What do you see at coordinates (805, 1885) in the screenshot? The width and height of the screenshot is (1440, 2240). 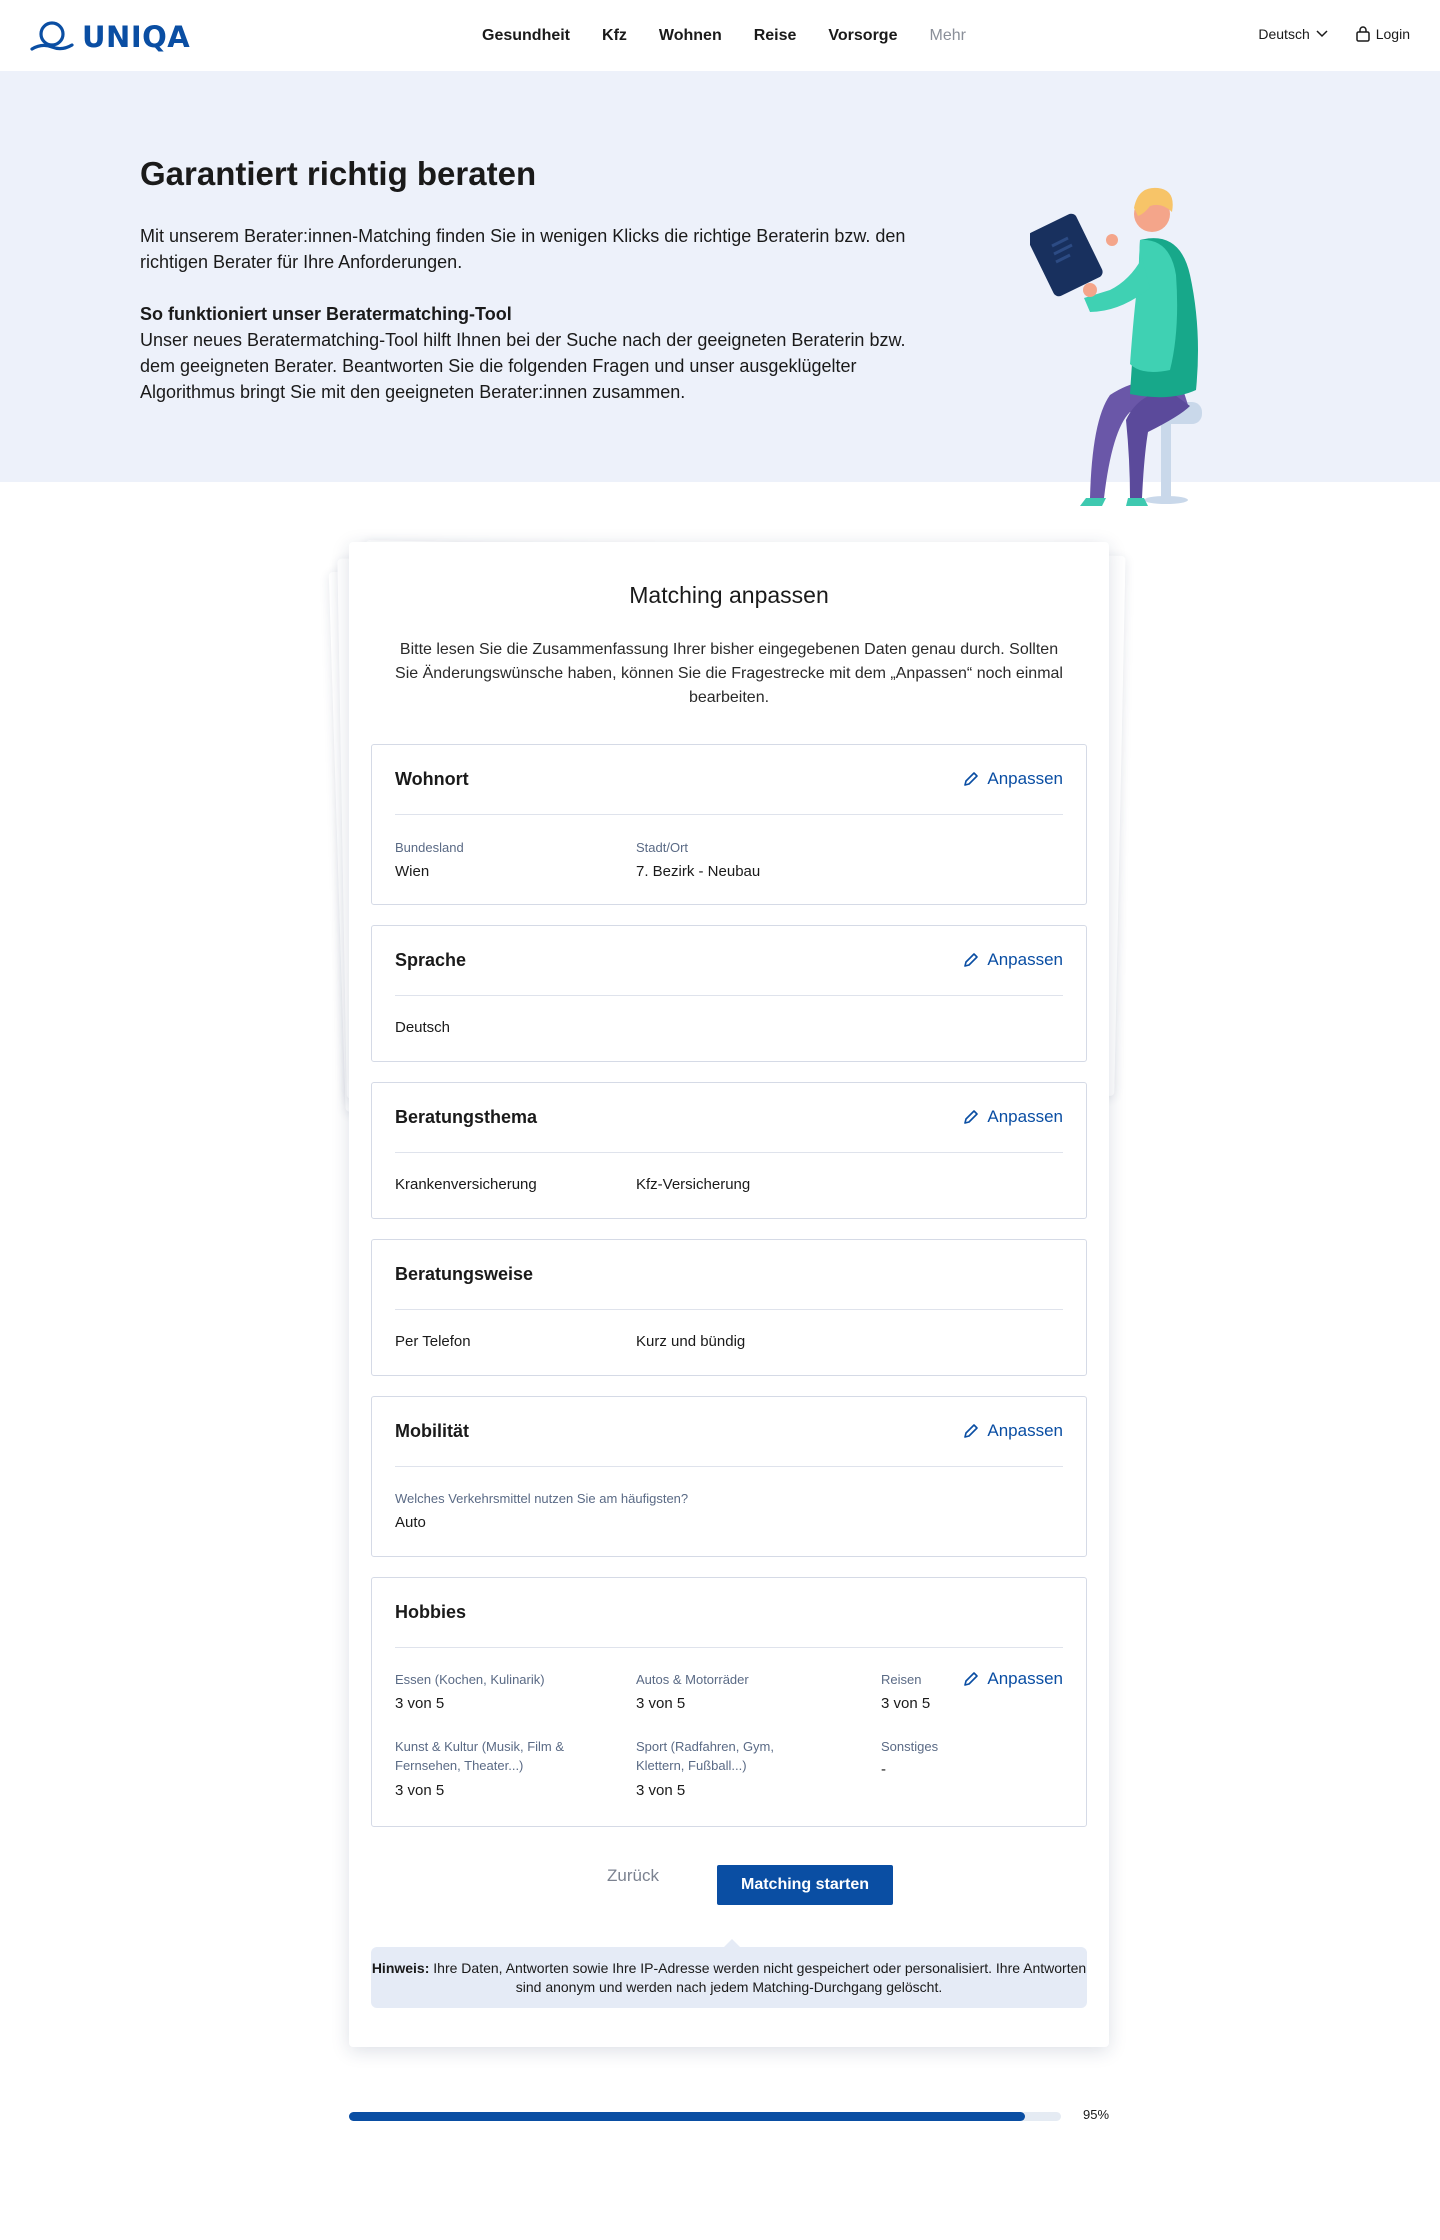 I see `start-matching-button: Matching starten` at bounding box center [805, 1885].